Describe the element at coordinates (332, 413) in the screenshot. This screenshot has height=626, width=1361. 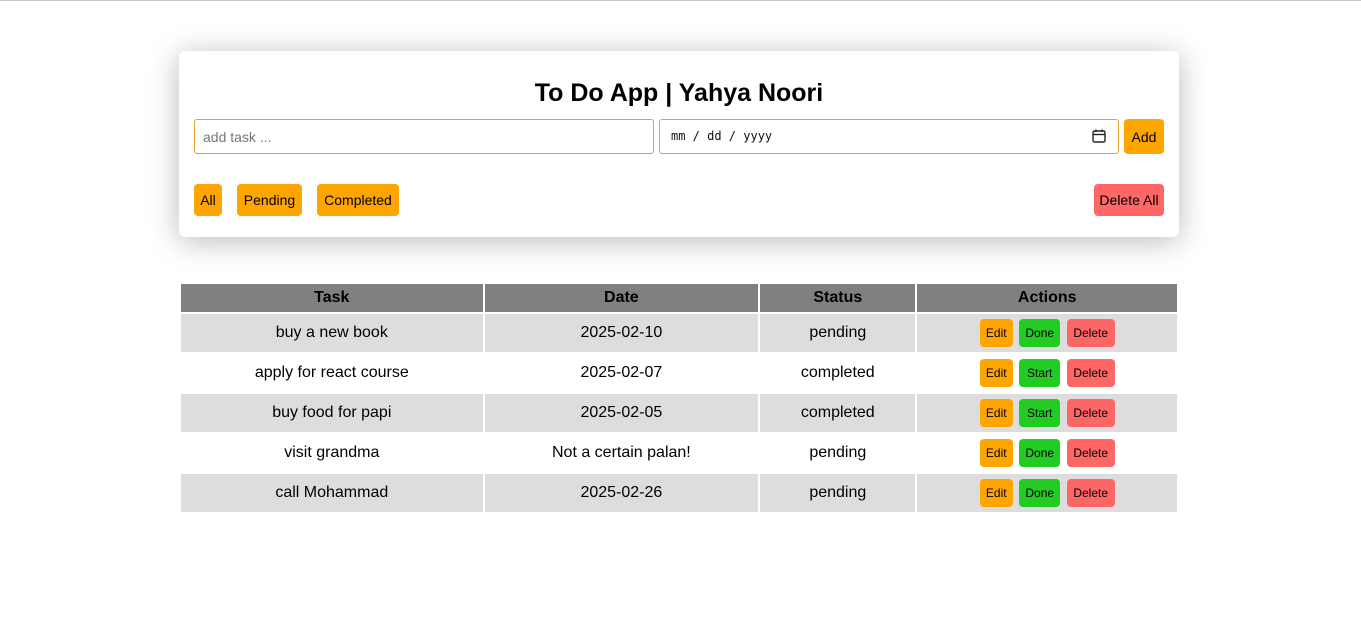
I see `task-cell: buy food for papi` at that location.